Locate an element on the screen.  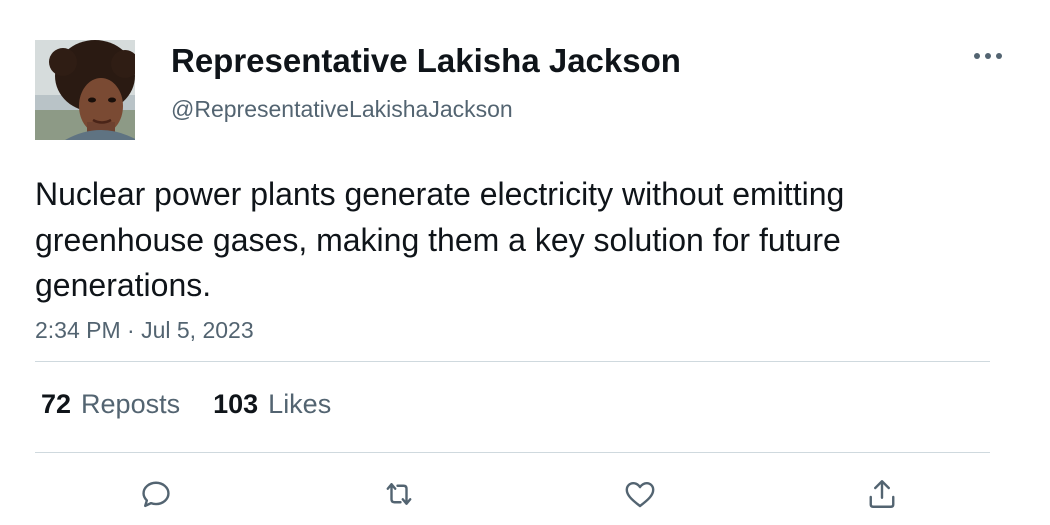
avatar-image is located at coordinates (85, 90).